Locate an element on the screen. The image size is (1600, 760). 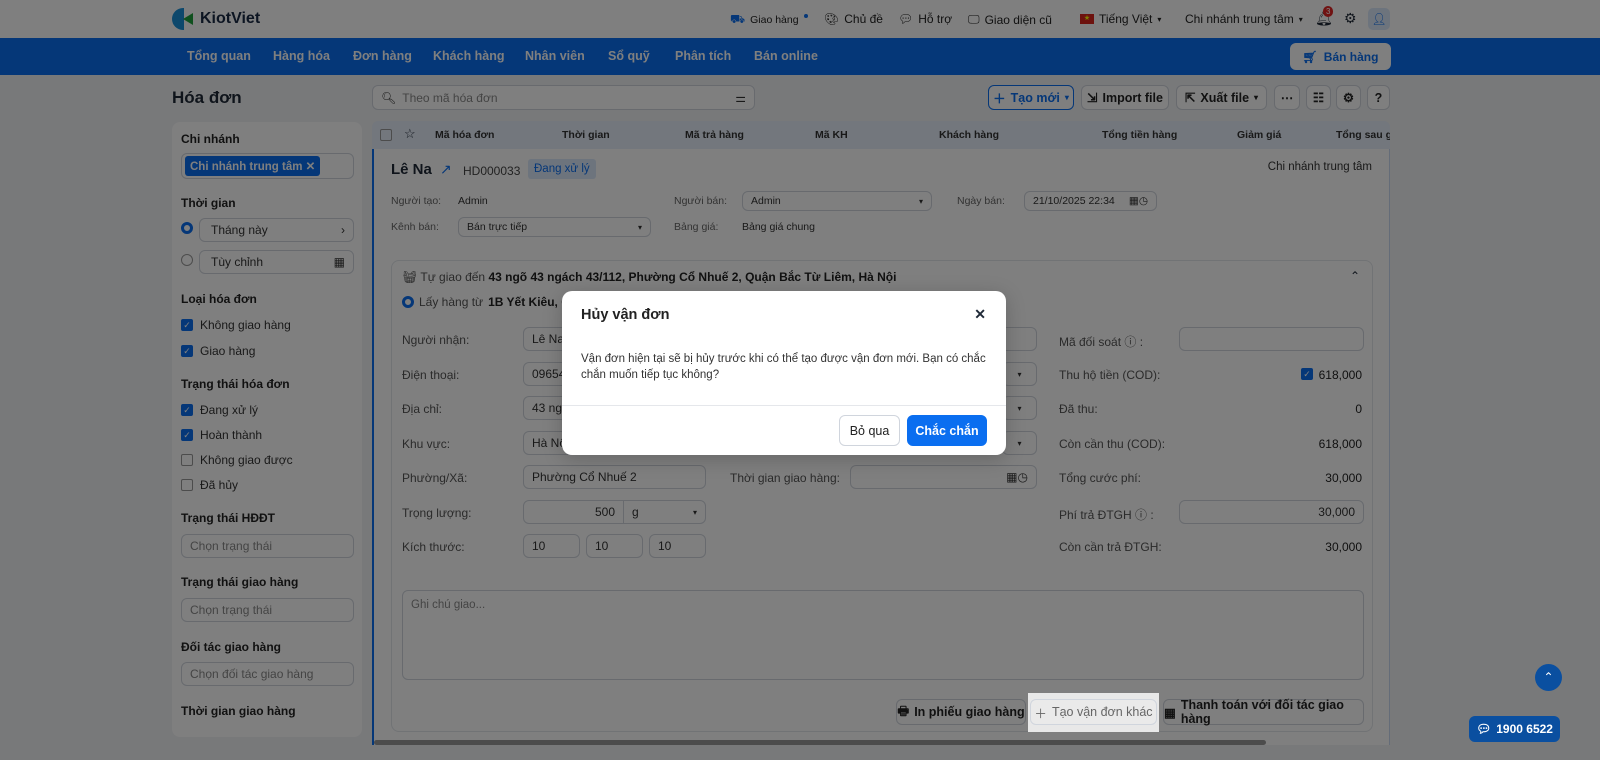
highlight-new-waybill: ＋ Tạo vận đơn khác is located at coordinates (1093, 712).